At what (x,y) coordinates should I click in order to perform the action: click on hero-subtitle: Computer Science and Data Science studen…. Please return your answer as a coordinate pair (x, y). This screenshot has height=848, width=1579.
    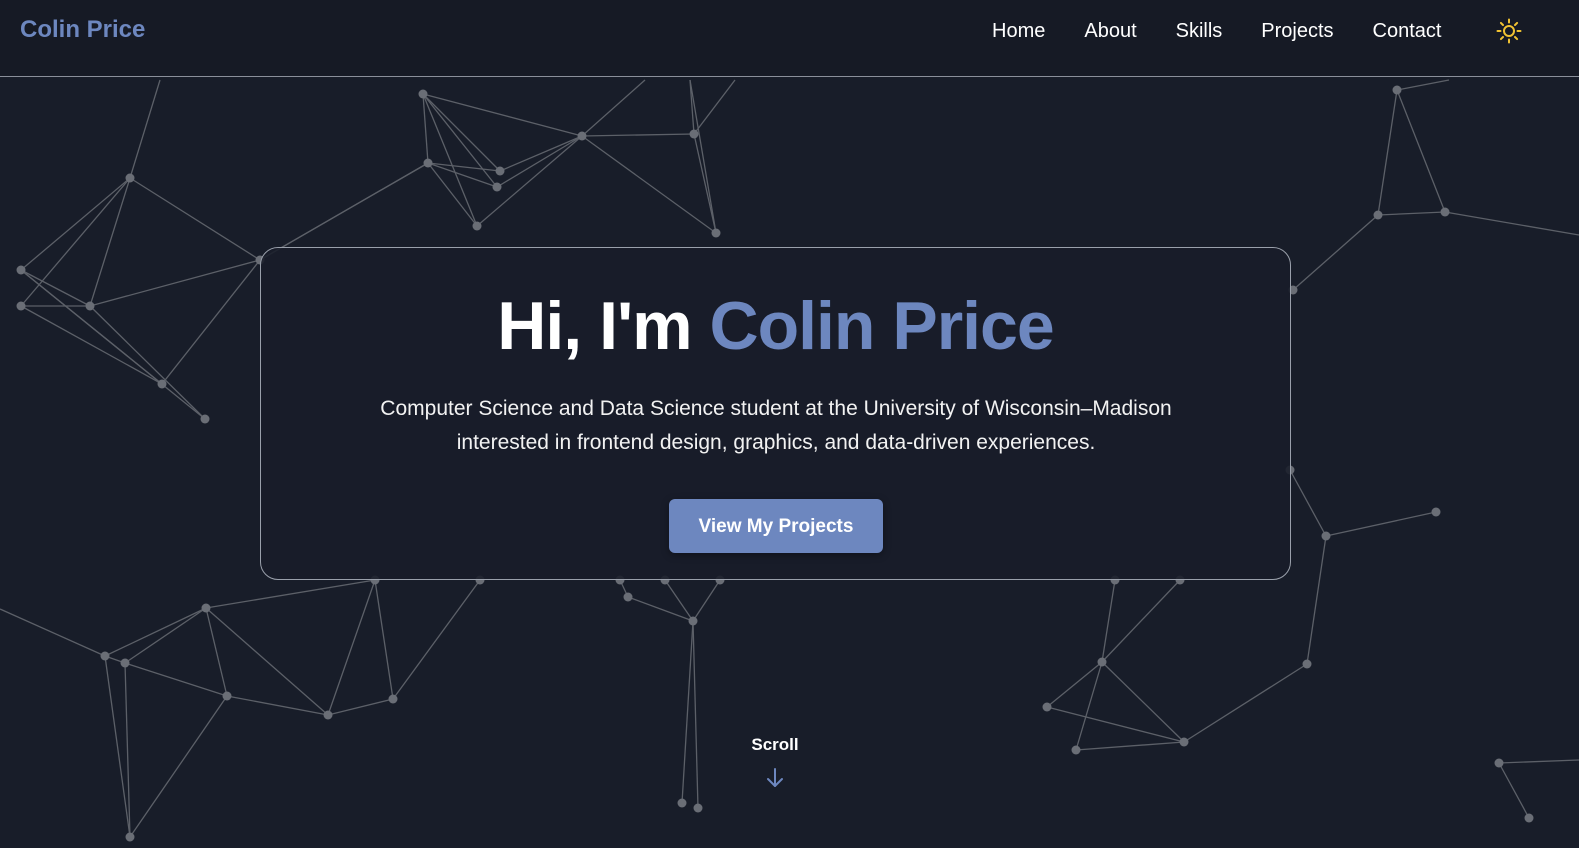
    Looking at the image, I should click on (776, 425).